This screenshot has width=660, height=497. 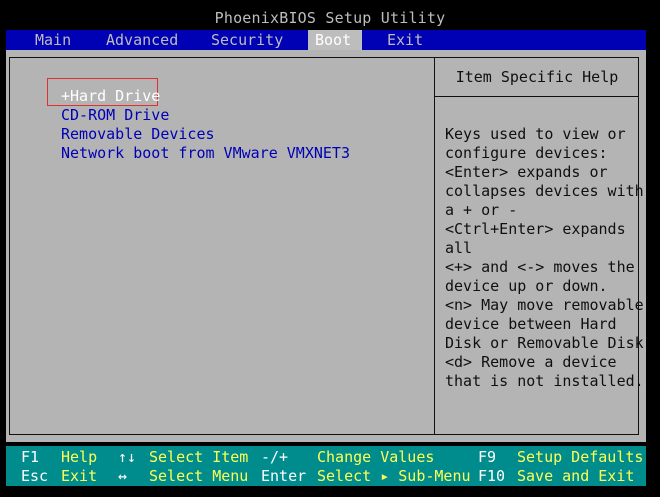 What do you see at coordinates (459, 248) in the screenshot?
I see `help-line: all` at bounding box center [459, 248].